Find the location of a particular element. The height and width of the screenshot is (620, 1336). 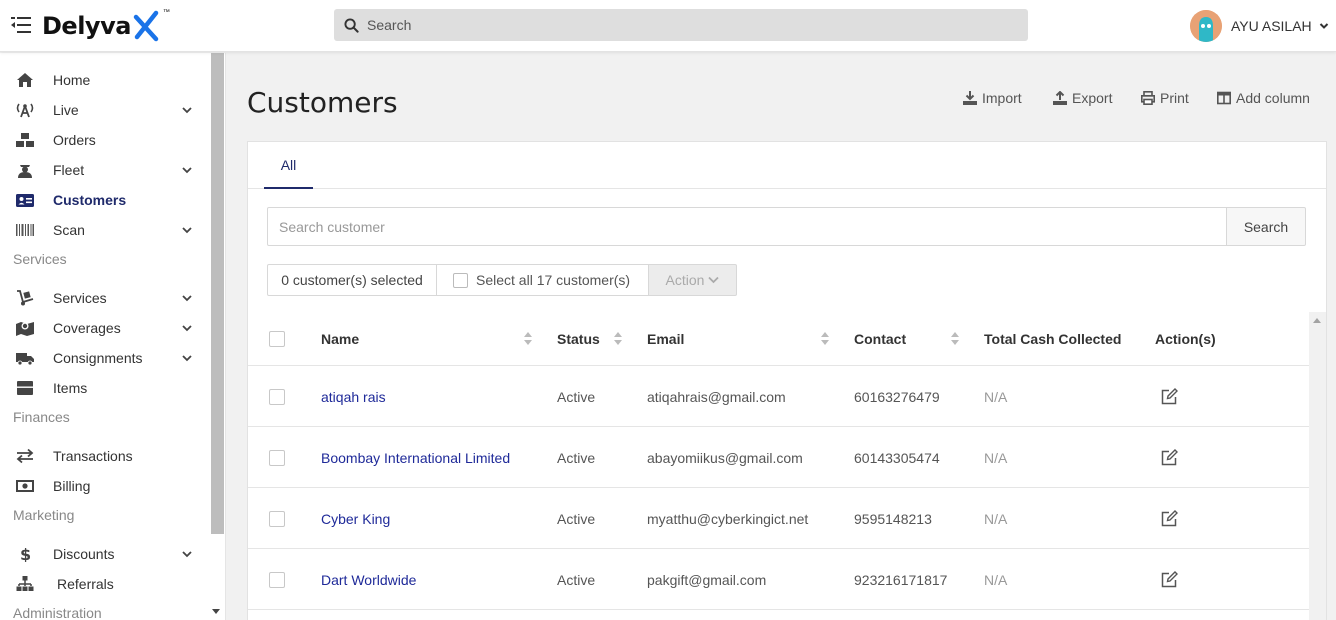

id-card-icon is located at coordinates (25, 200).